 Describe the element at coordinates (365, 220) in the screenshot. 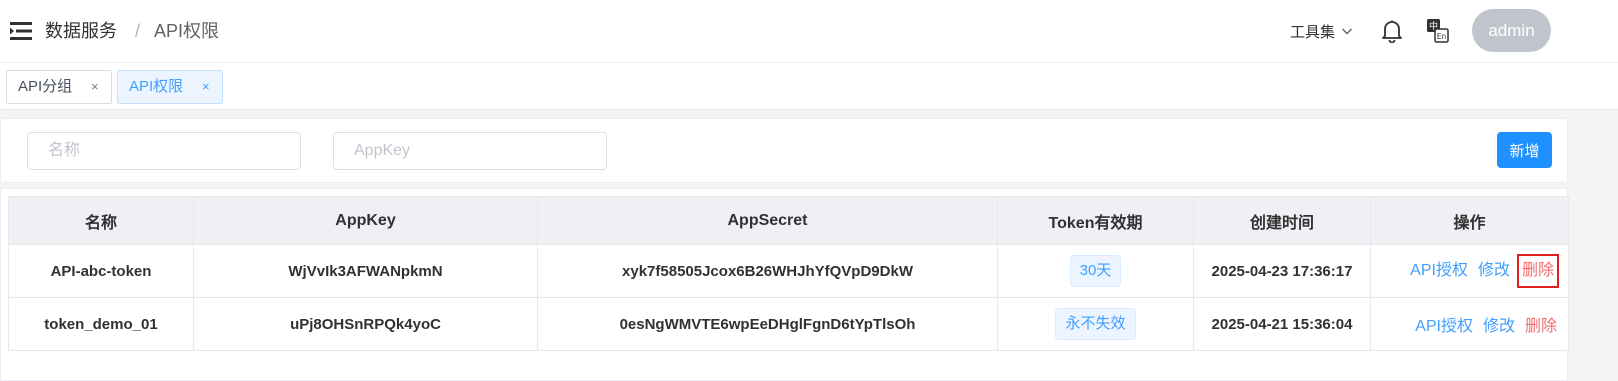

I see `column-header-appkey: AppKey` at that location.